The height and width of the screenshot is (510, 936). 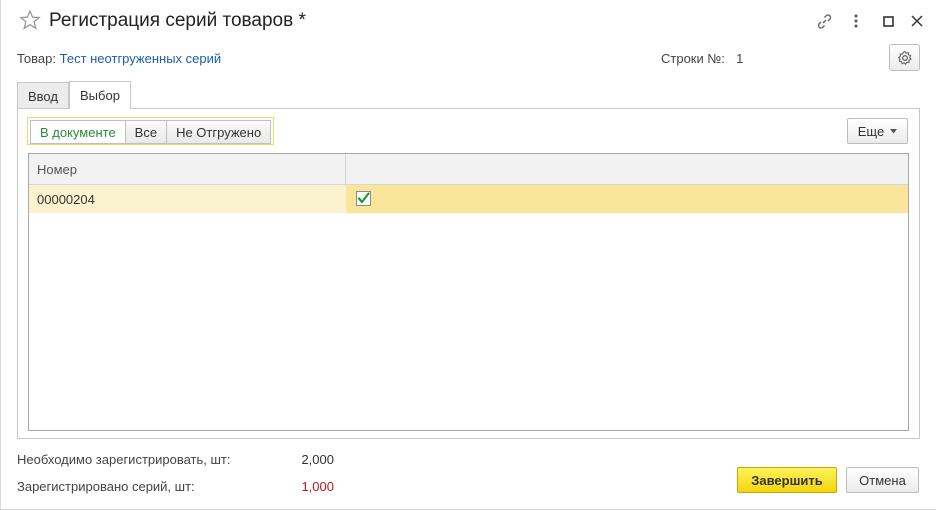 I want to click on rows-counter: Строки №: 1, so click(x=702, y=58).